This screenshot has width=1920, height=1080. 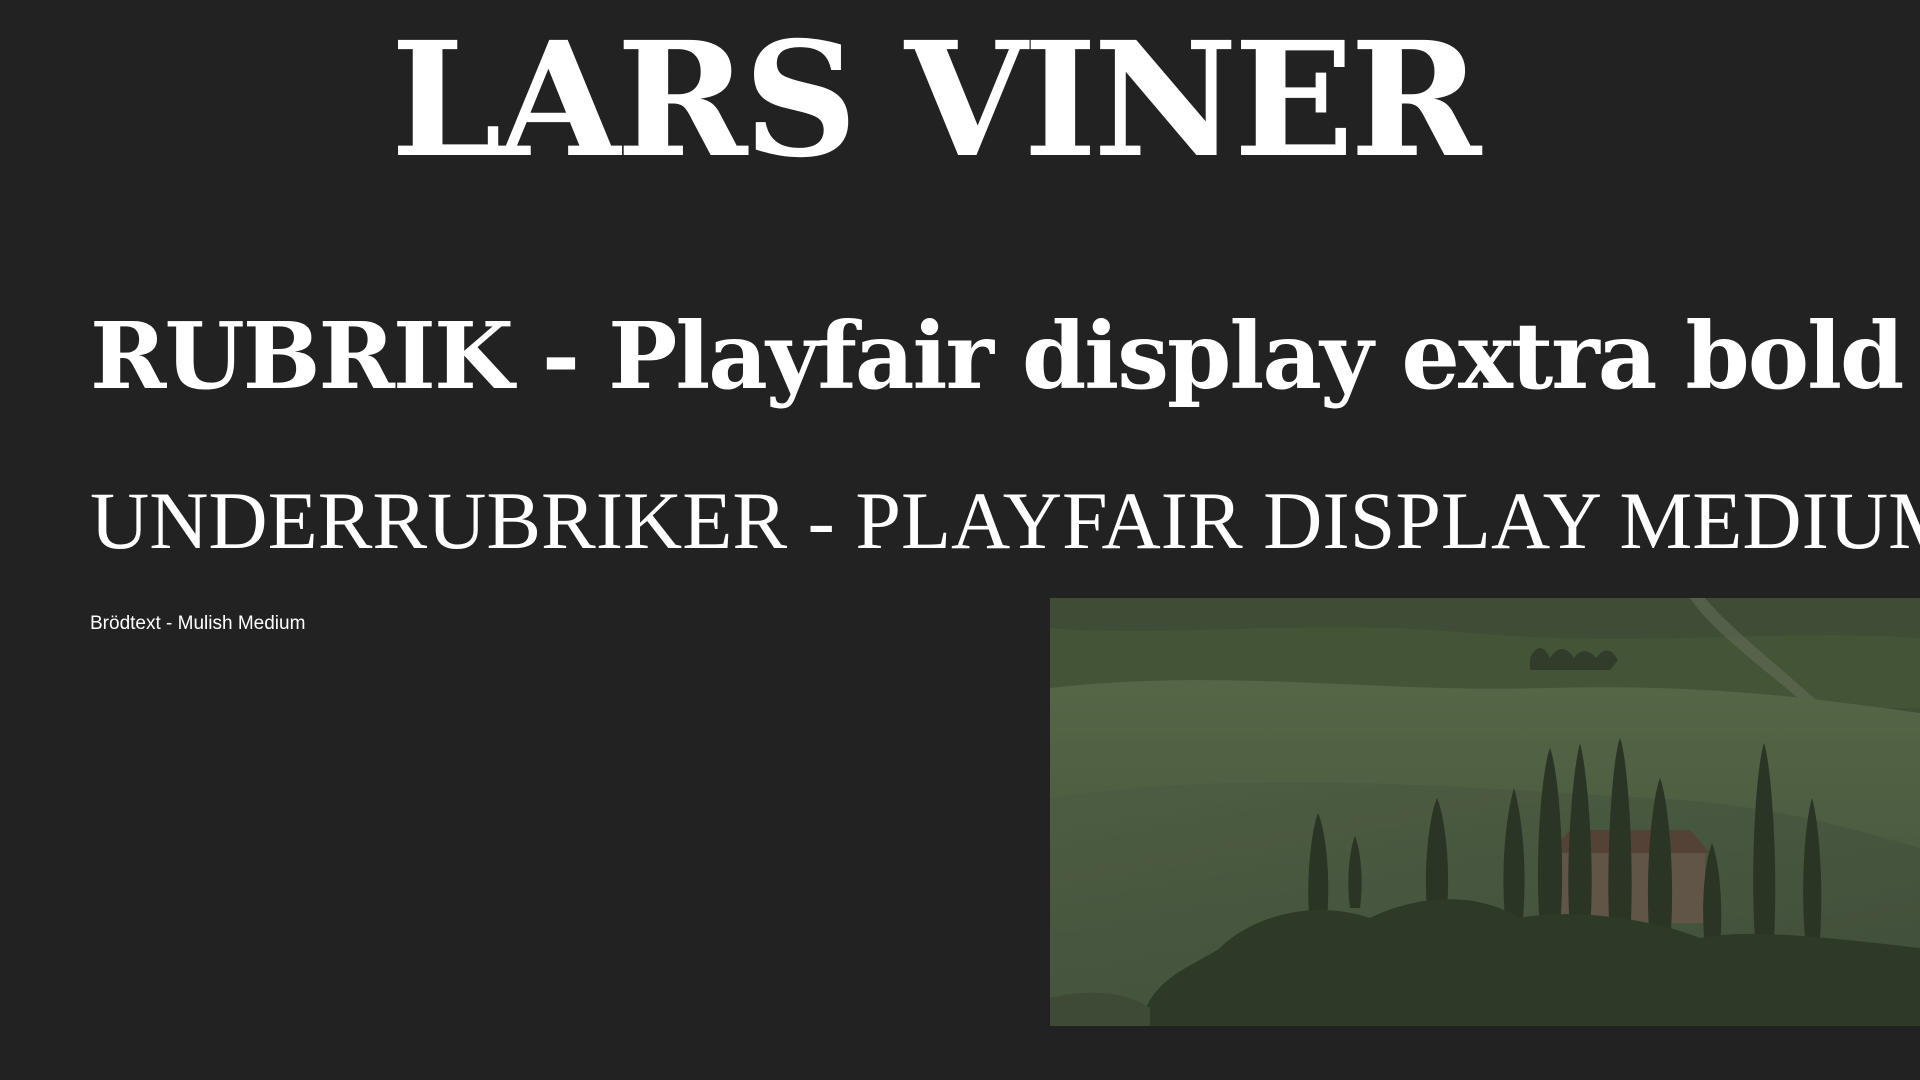 What do you see at coordinates (936, 100) in the screenshot?
I see `brand-title: LARS VINER` at bounding box center [936, 100].